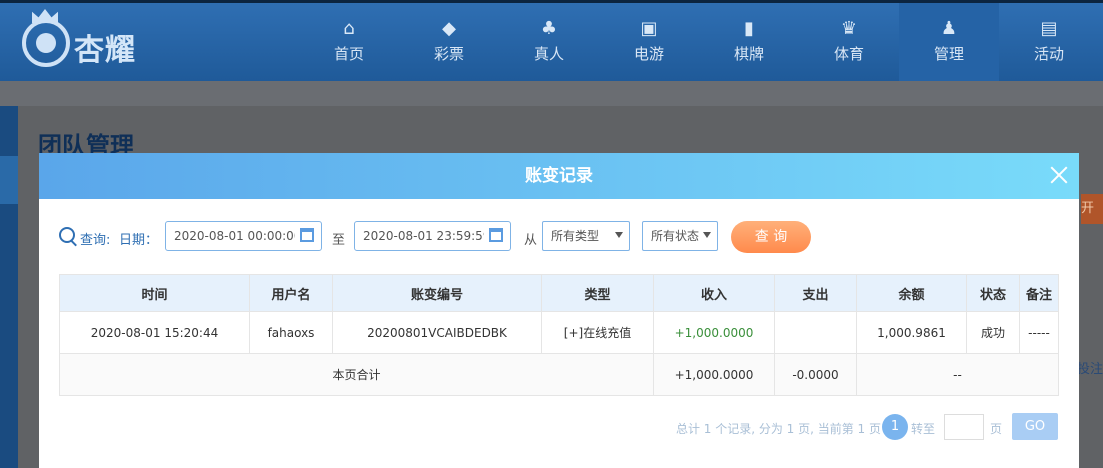  Describe the element at coordinates (849, 28) in the screenshot. I see `trophy-icon: ♛` at that location.